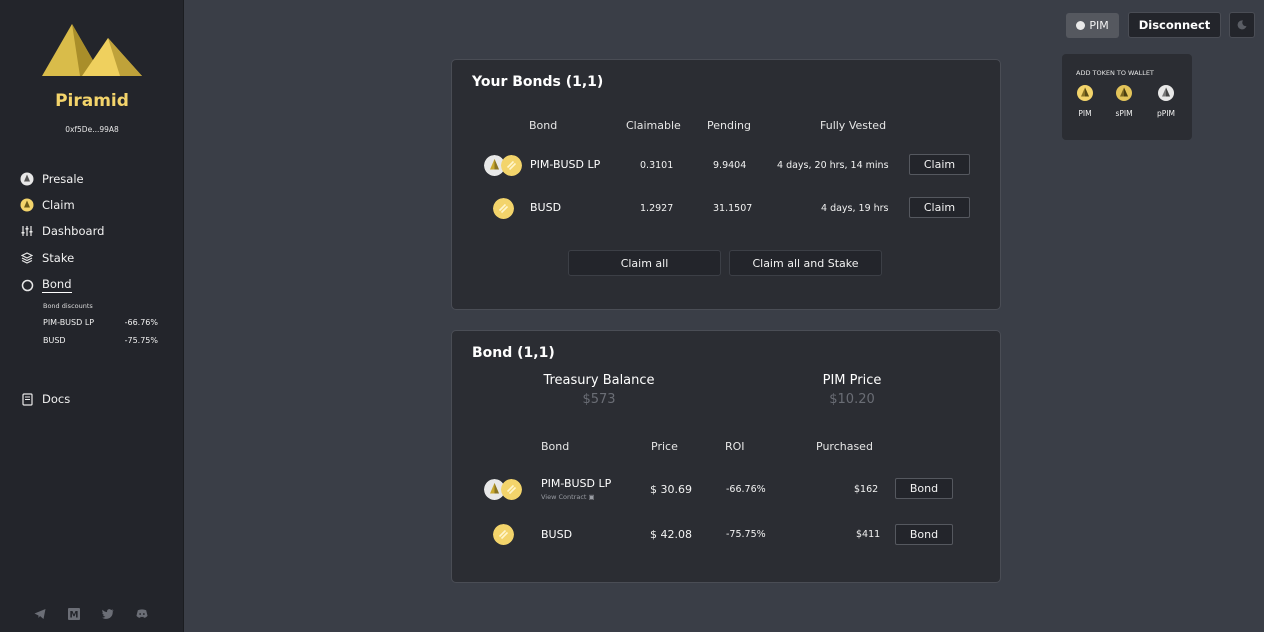  Describe the element at coordinates (141, 340) in the screenshot. I see `discount-value: -75.75%` at that location.